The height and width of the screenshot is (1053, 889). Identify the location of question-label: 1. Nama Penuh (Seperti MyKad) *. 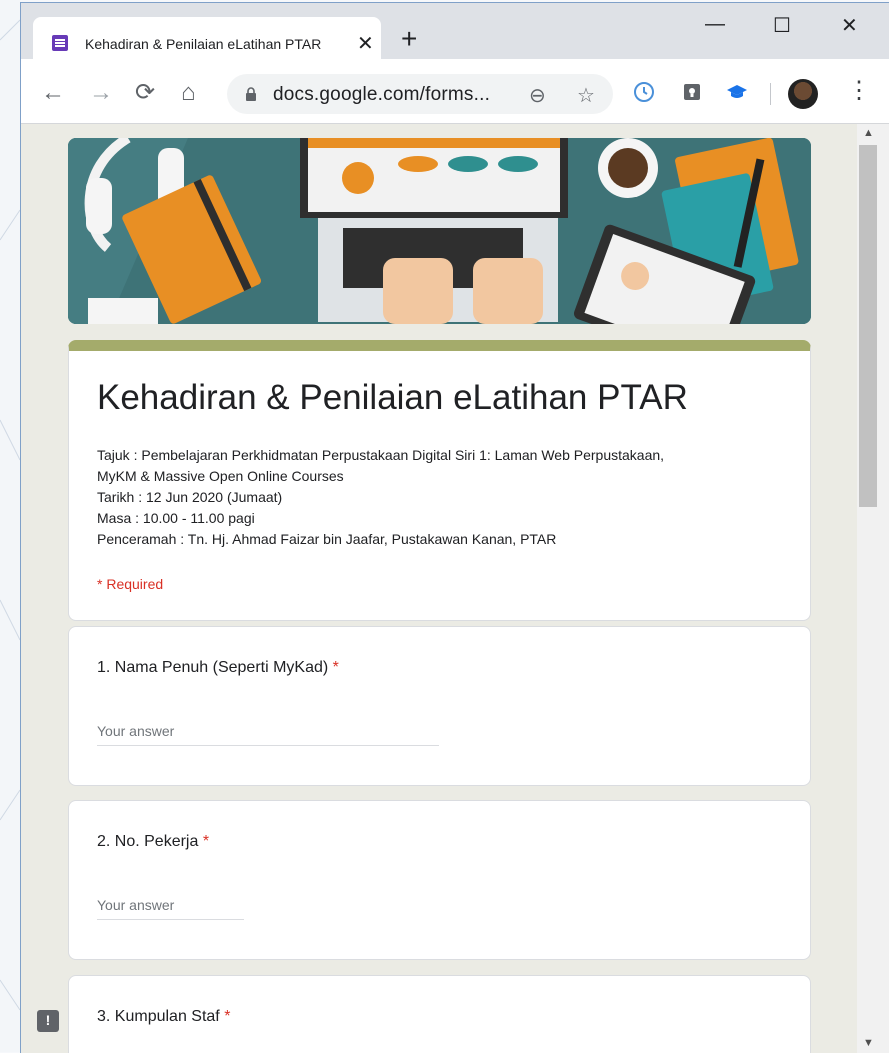
(218, 668).